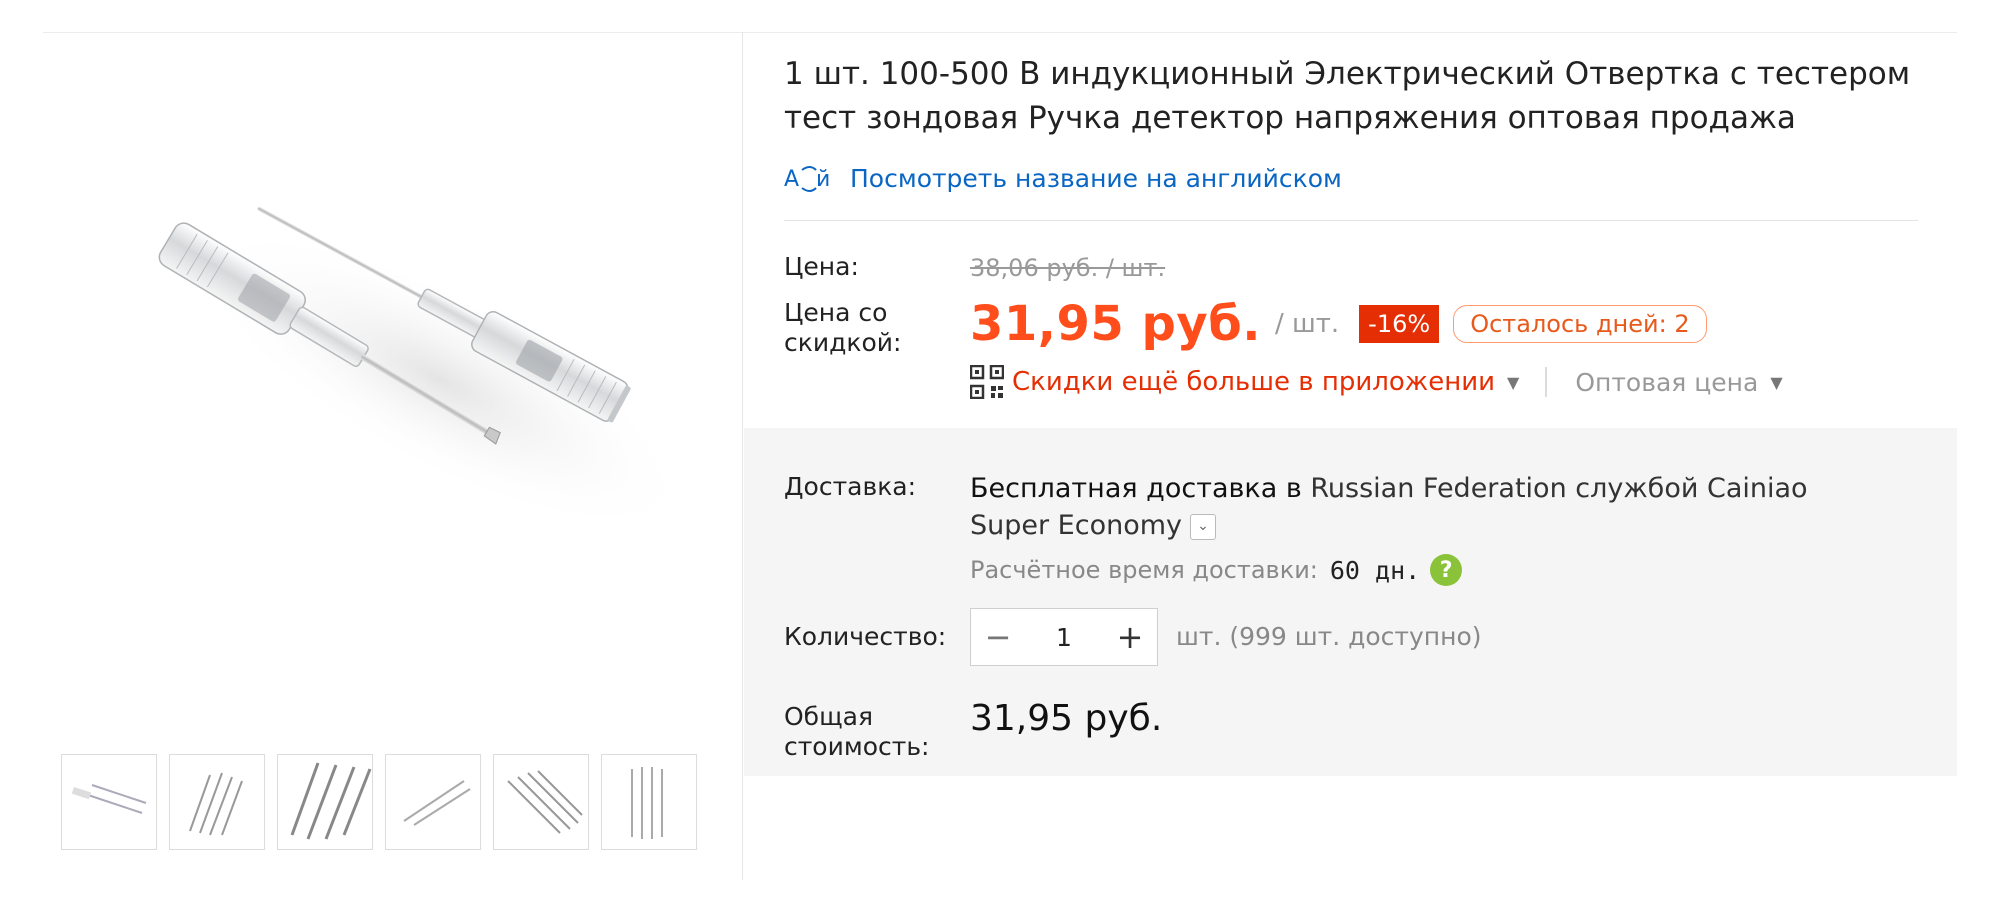  What do you see at coordinates (1096, 178) in the screenshot?
I see `translate-title-link: Посмотреть название на английском` at bounding box center [1096, 178].